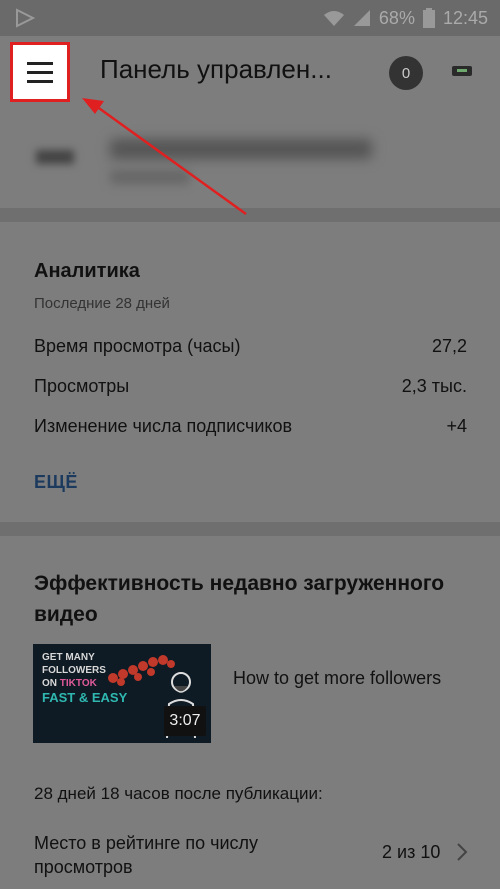 The height and width of the screenshot is (889, 500). What do you see at coordinates (85, 697) in the screenshot?
I see `thumbnail-text: FAST & EASY` at bounding box center [85, 697].